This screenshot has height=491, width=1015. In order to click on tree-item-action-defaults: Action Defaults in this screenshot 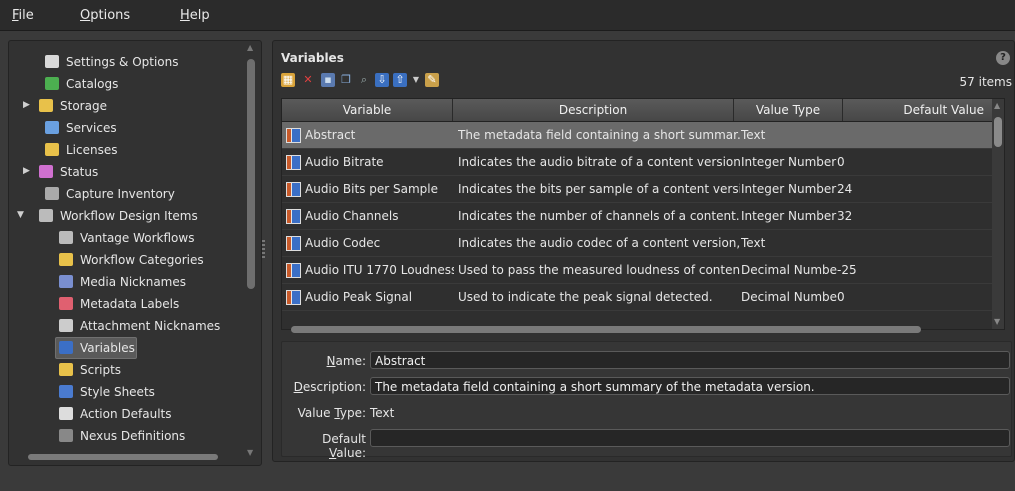, I will do `click(115, 413)`.